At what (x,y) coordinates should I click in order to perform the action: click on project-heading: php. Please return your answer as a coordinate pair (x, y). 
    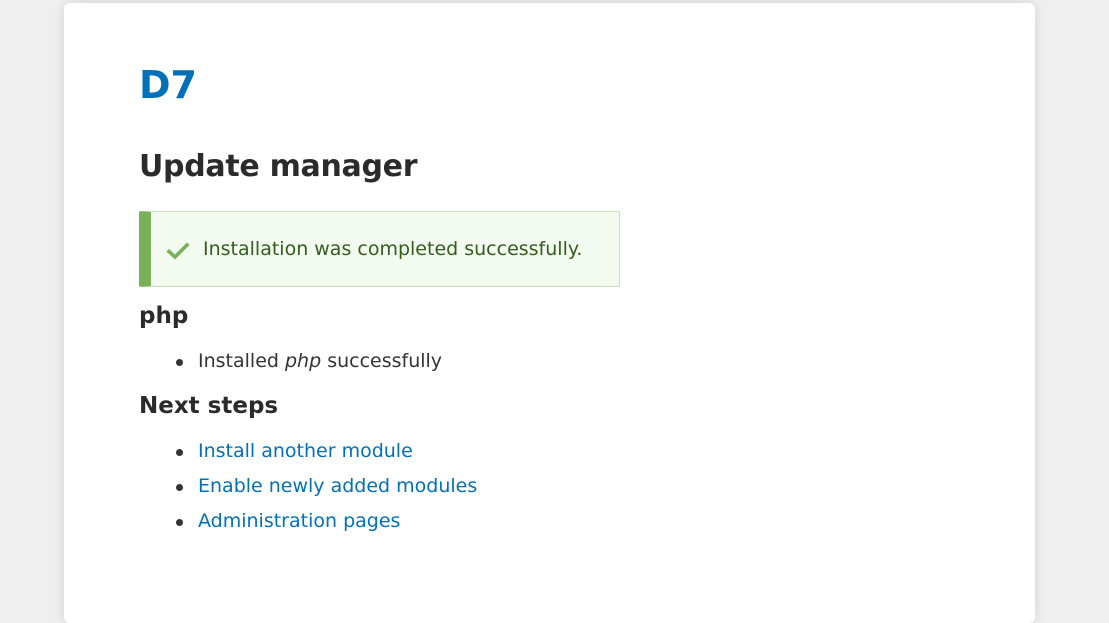
    Looking at the image, I should click on (164, 316).